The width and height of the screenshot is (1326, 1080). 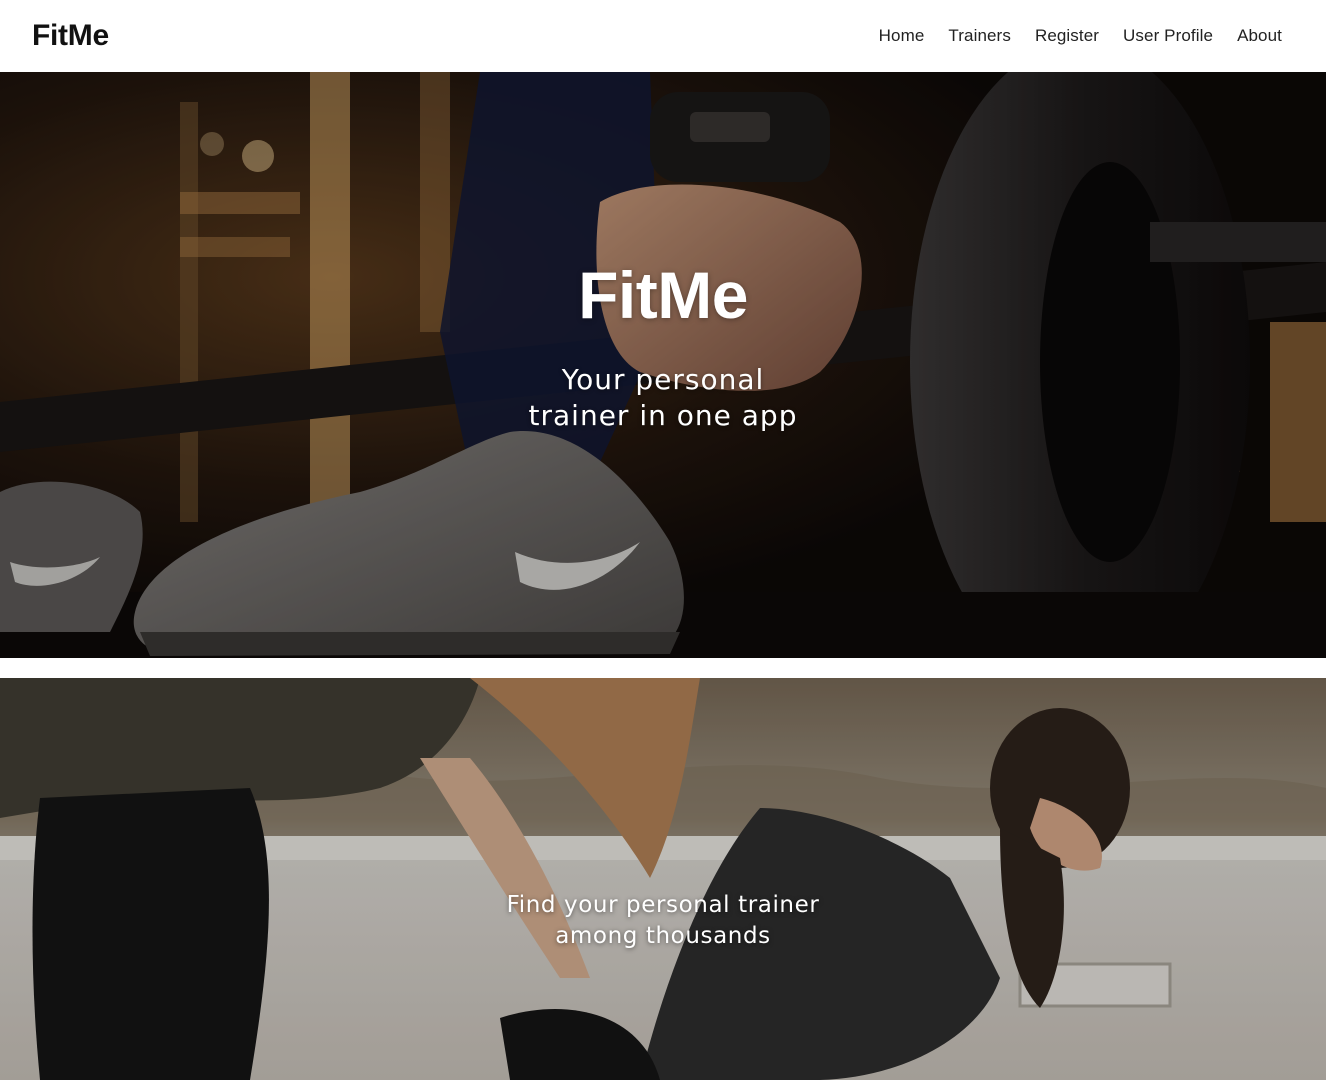 I want to click on hero-title: FitMe, so click(x=663, y=295).